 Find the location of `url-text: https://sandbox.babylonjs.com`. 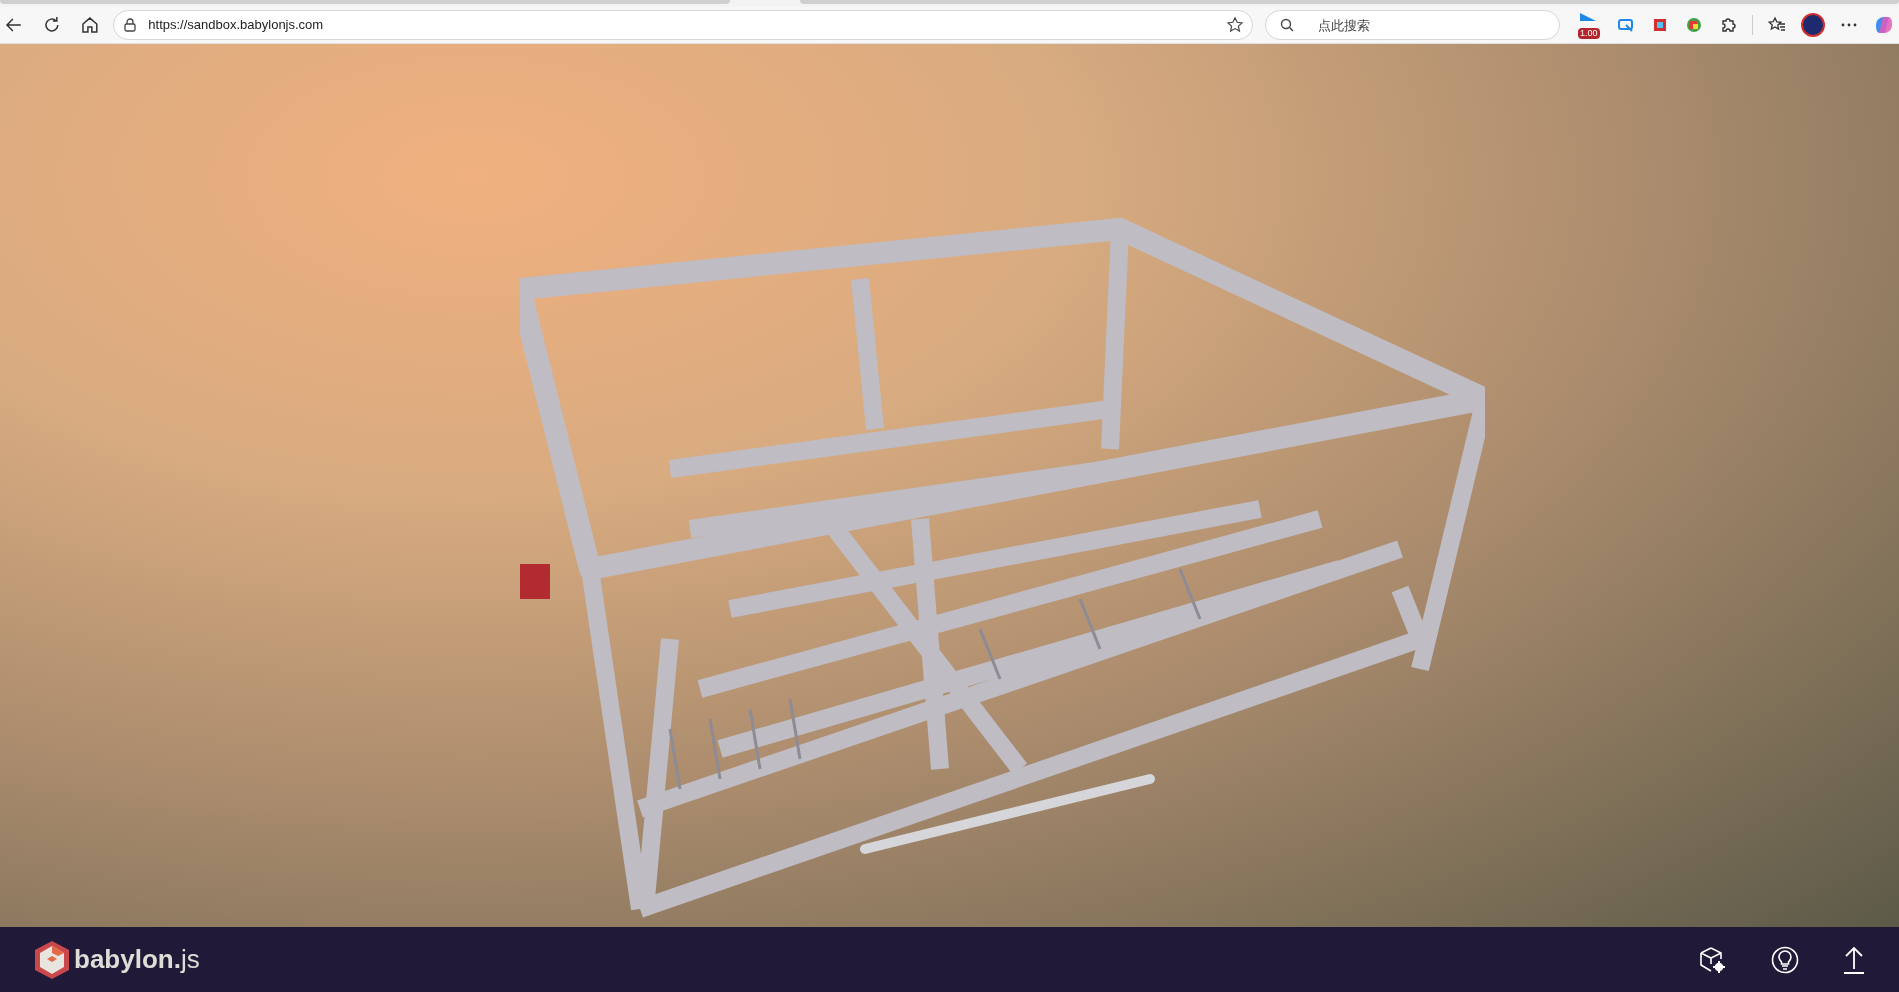

url-text: https://sandbox.babylonjs.com is located at coordinates (236, 25).